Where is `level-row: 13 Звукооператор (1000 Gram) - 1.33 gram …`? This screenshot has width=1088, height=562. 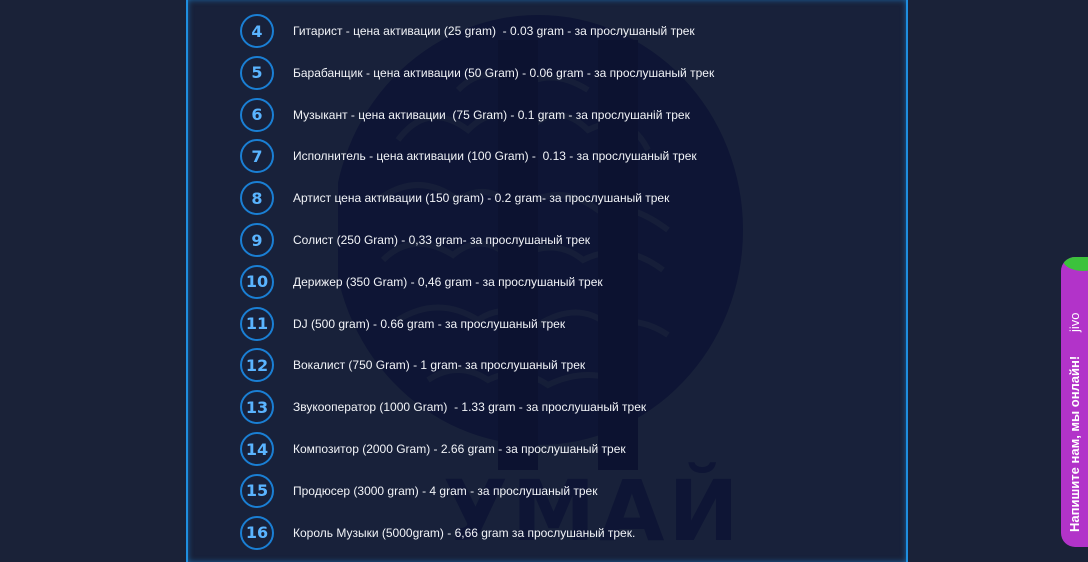 level-row: 13 Звукооператор (1000 Gram) - 1.33 gram … is located at coordinates (540, 407).